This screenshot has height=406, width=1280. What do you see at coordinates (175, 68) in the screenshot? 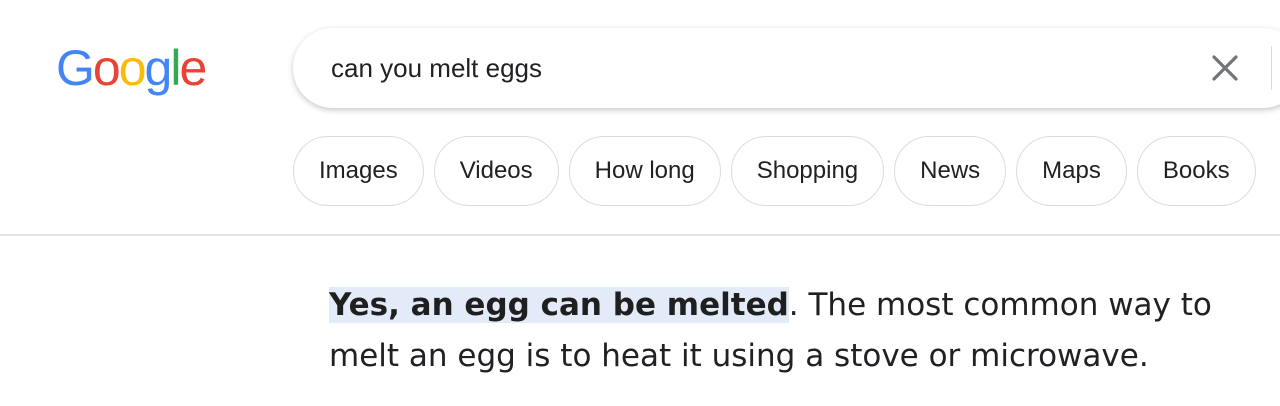
I see `logo-letter: l` at bounding box center [175, 68].